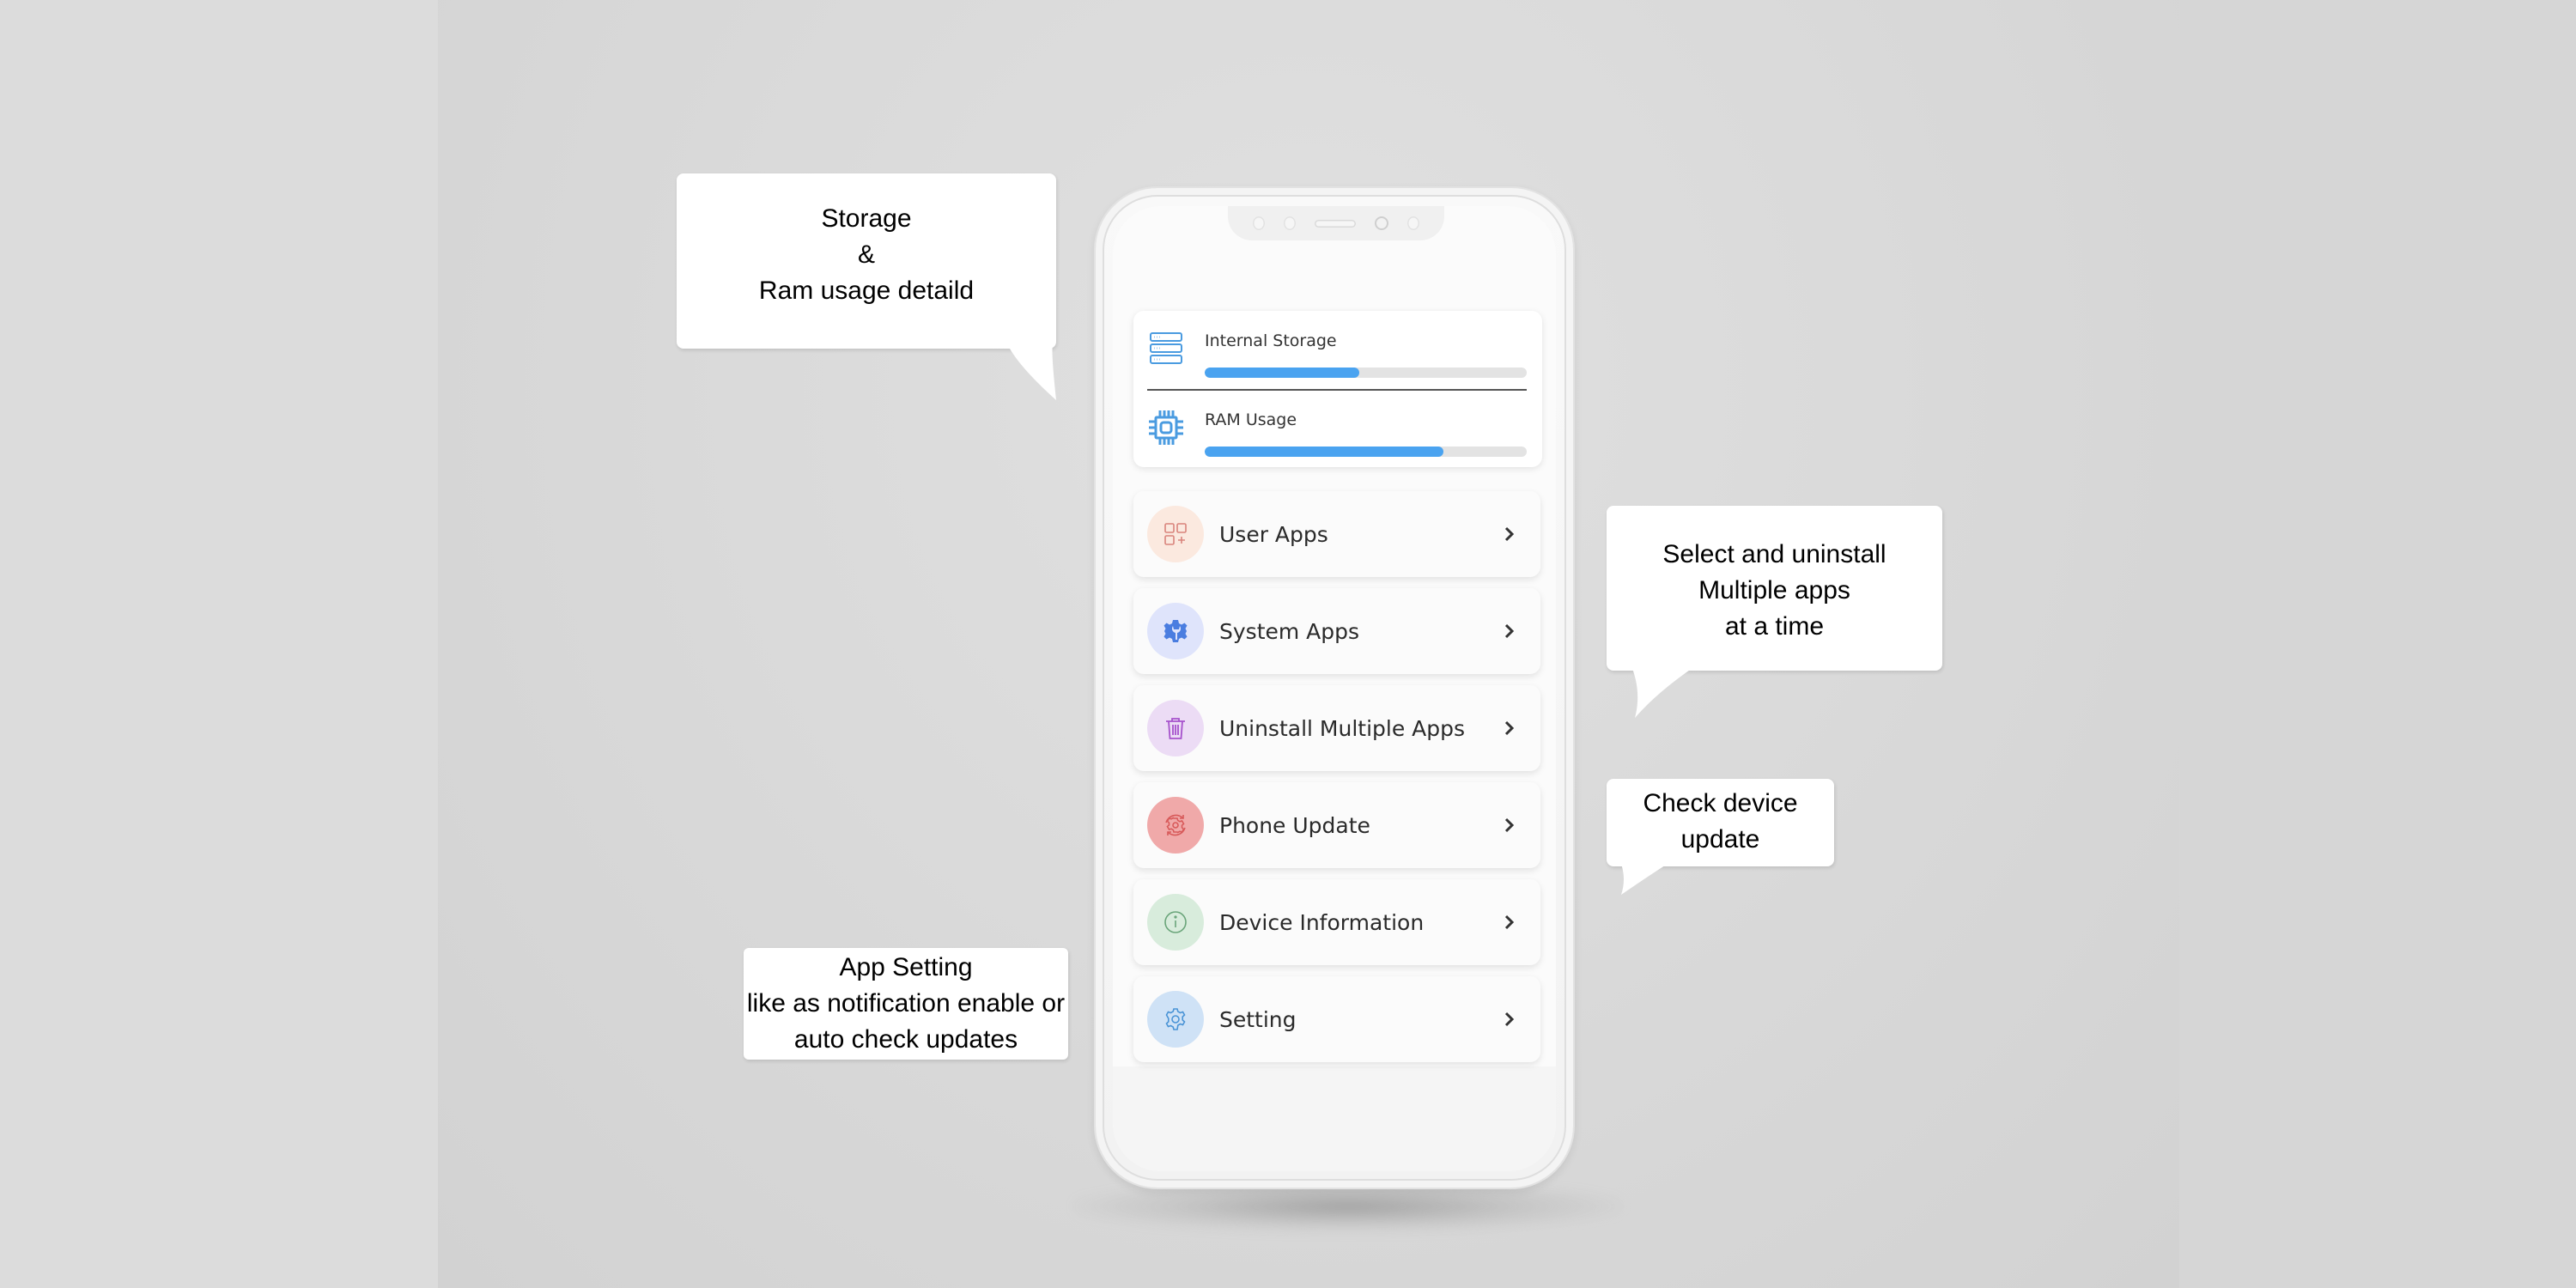  What do you see at coordinates (1774, 554) in the screenshot?
I see `callout-line: Select and uninstall` at bounding box center [1774, 554].